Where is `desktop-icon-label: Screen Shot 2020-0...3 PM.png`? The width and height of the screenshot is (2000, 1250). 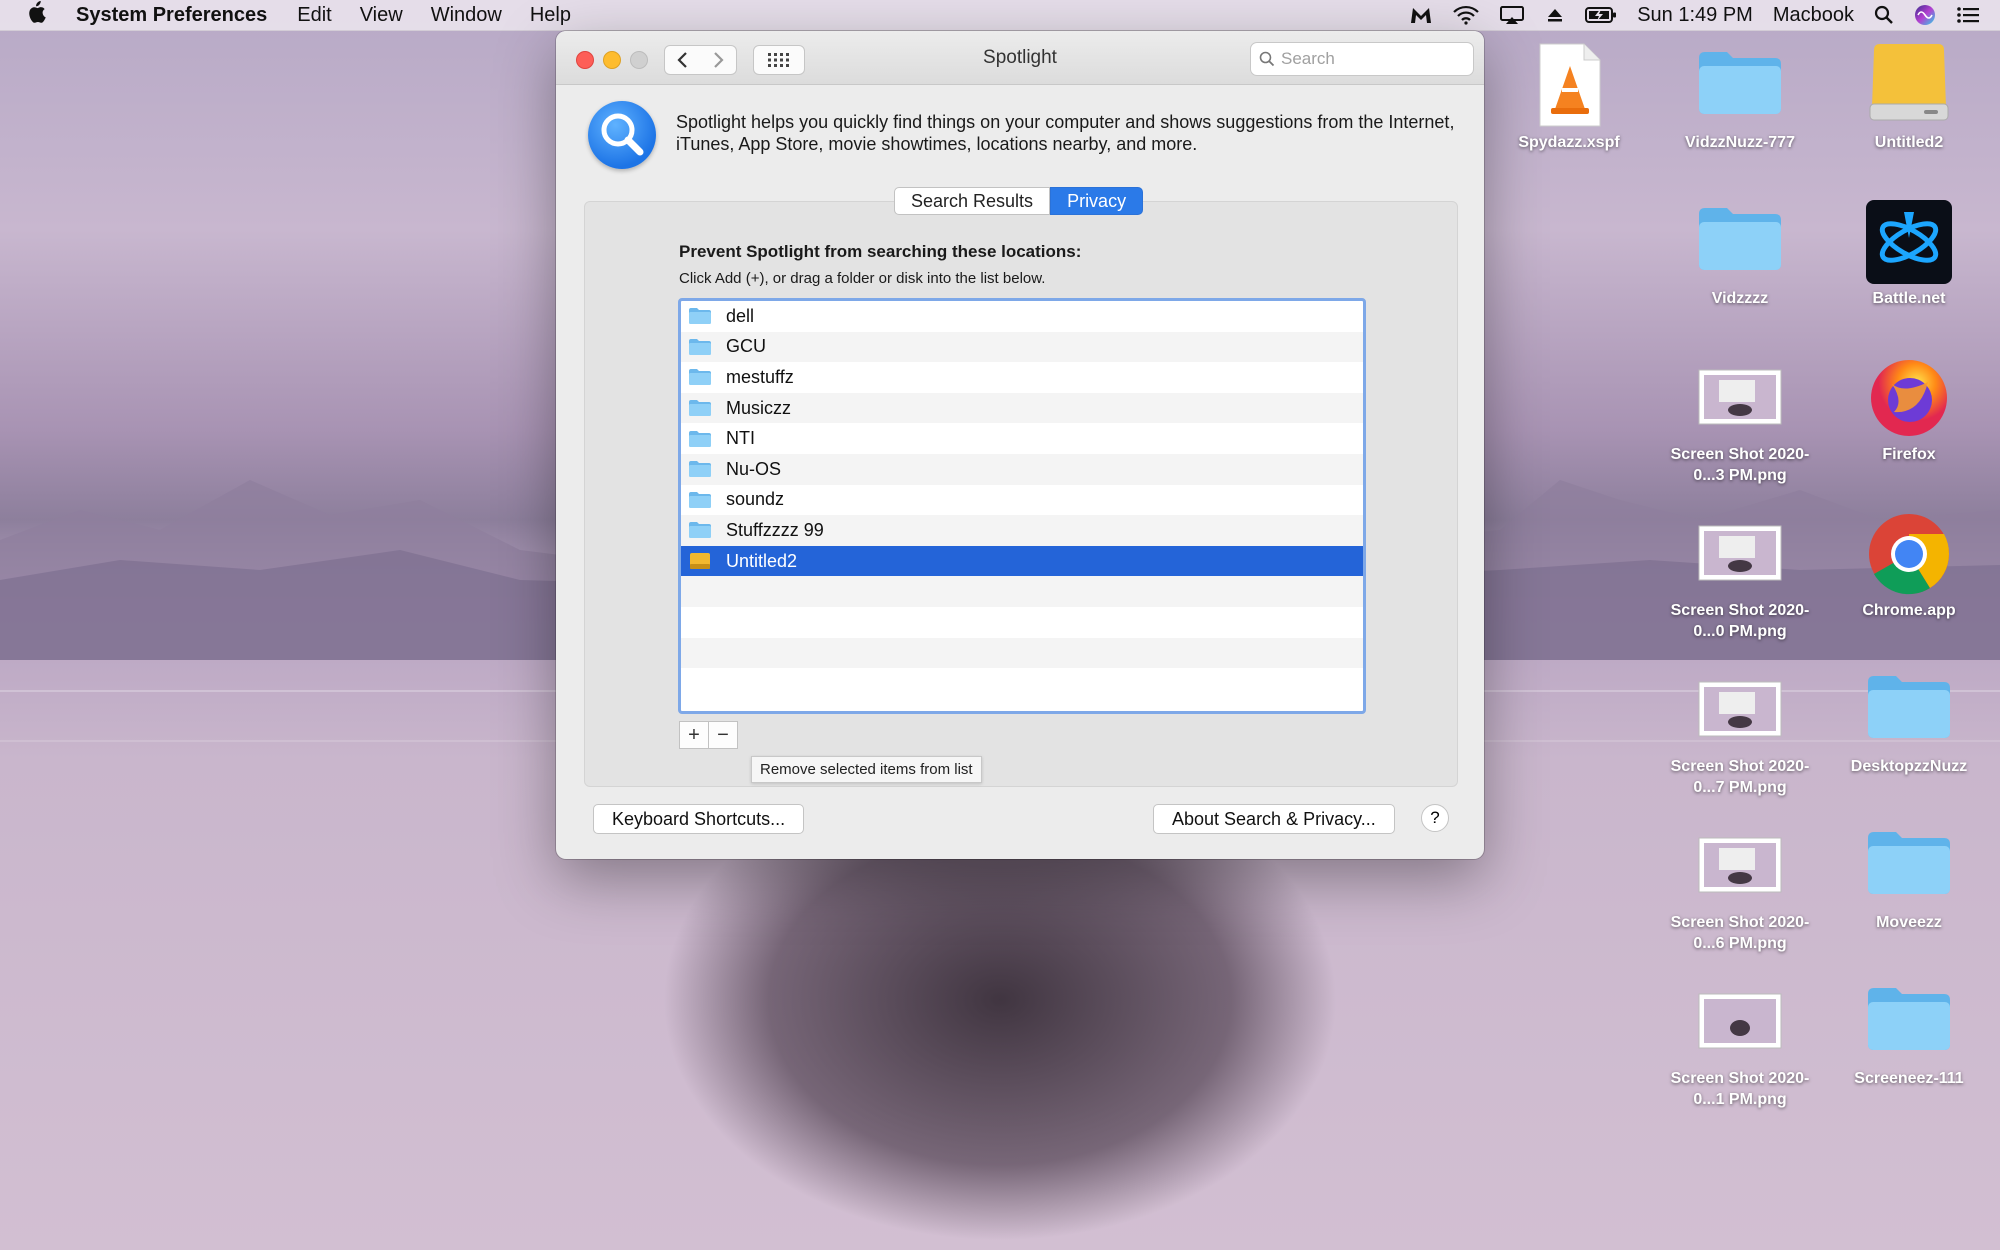 desktop-icon-label: Screen Shot 2020-0...3 PM.png is located at coordinates (1740, 465).